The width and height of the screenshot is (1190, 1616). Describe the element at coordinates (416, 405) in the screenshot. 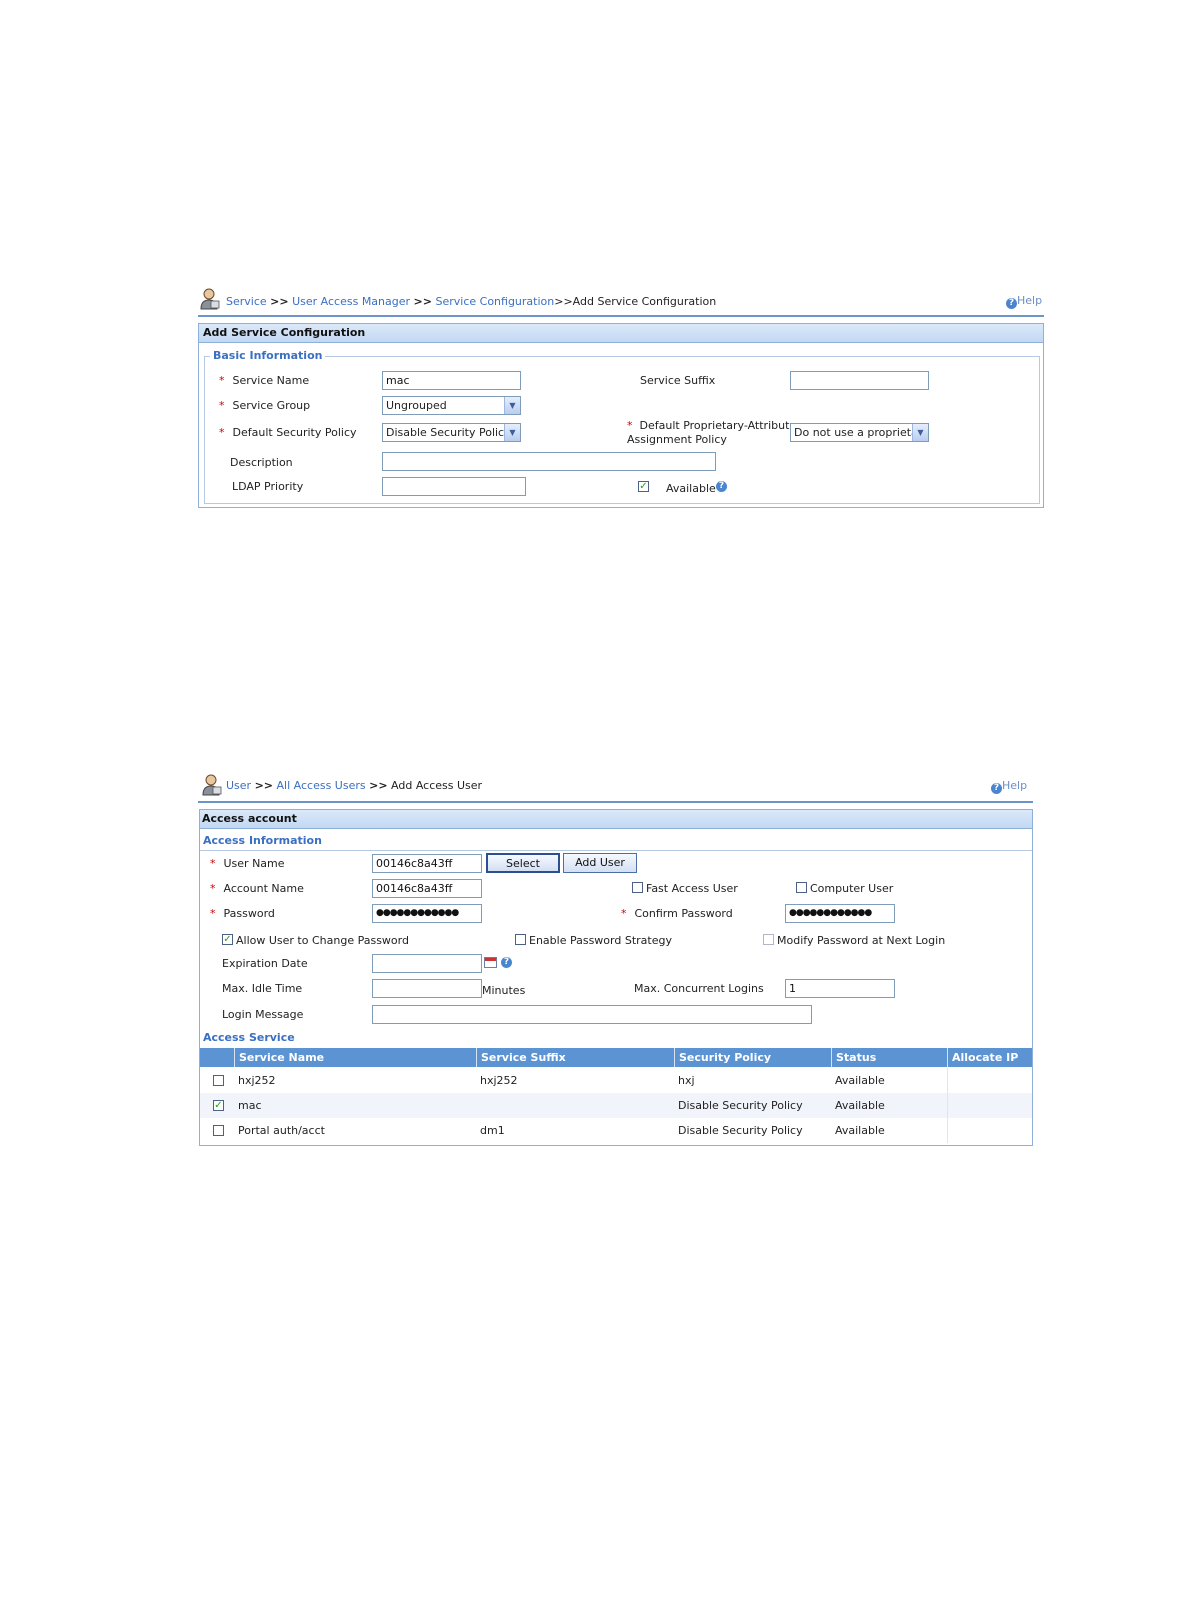

I see `service-group-value: Ungrouped` at that location.